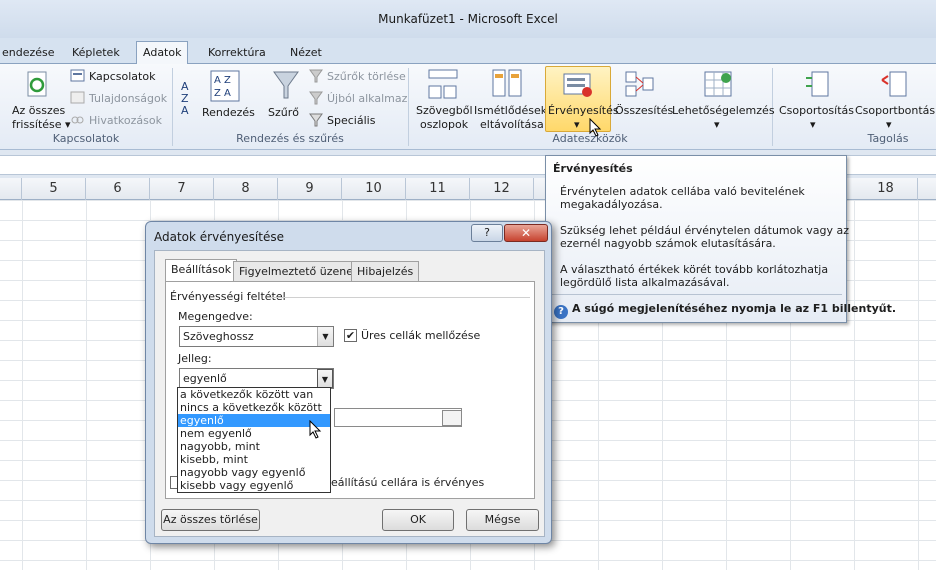 This screenshot has height=570, width=936. I want to click on text-to-columns-button: Szövegből, so click(444, 110).